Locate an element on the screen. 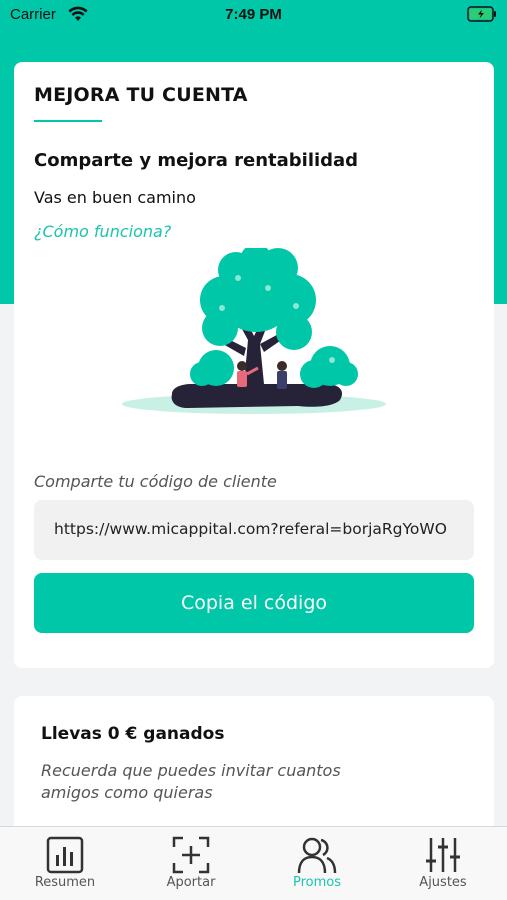  battery-icon is located at coordinates (481, 14).